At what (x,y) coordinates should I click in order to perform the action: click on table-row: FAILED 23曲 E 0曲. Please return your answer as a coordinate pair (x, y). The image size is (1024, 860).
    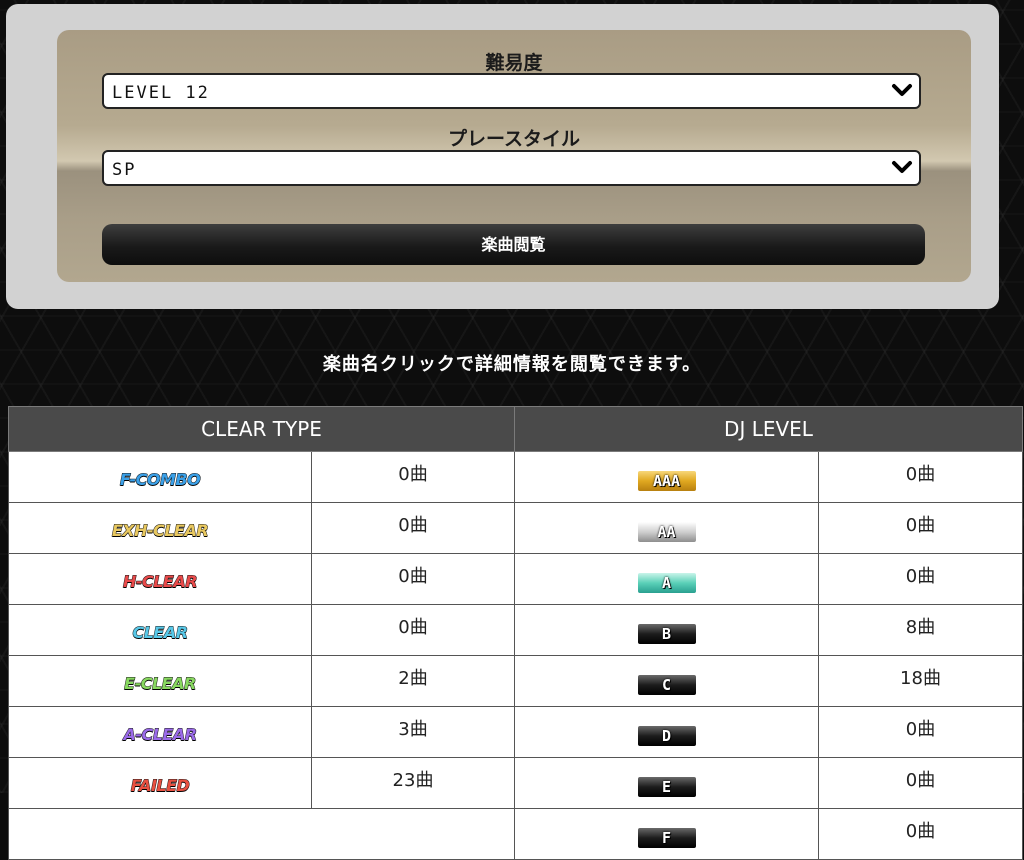
    Looking at the image, I should click on (515, 783).